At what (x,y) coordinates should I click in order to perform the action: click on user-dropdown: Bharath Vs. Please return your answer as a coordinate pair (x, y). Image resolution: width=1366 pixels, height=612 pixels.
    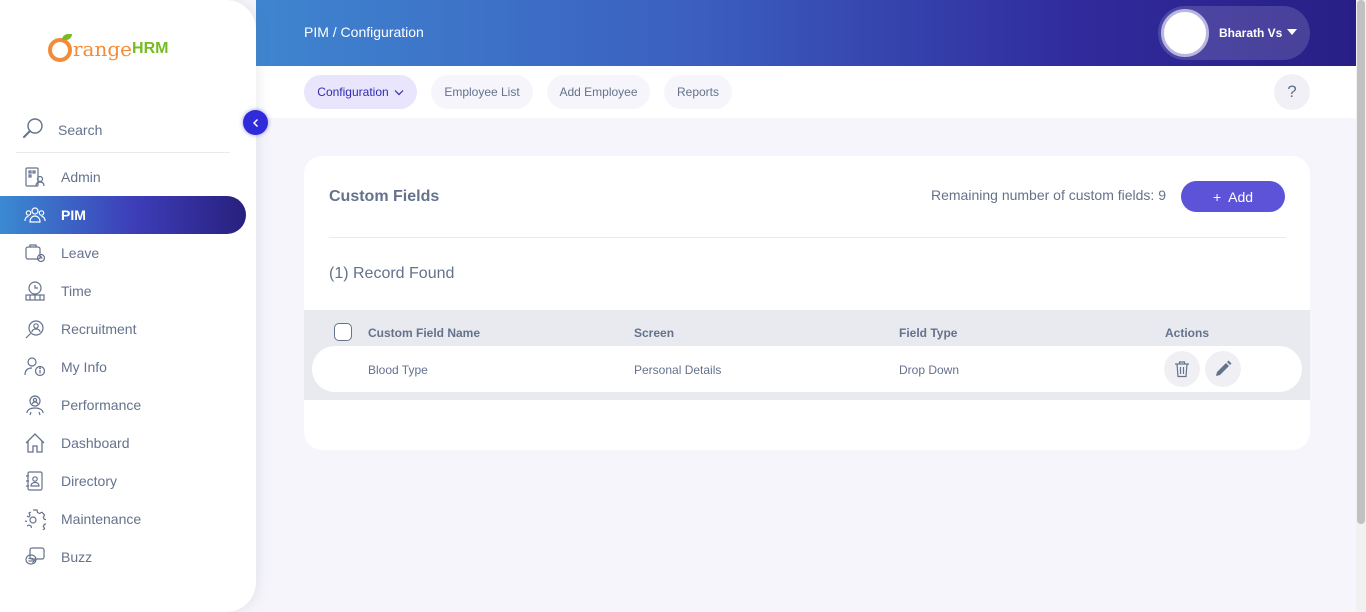
    Looking at the image, I should click on (1234, 33).